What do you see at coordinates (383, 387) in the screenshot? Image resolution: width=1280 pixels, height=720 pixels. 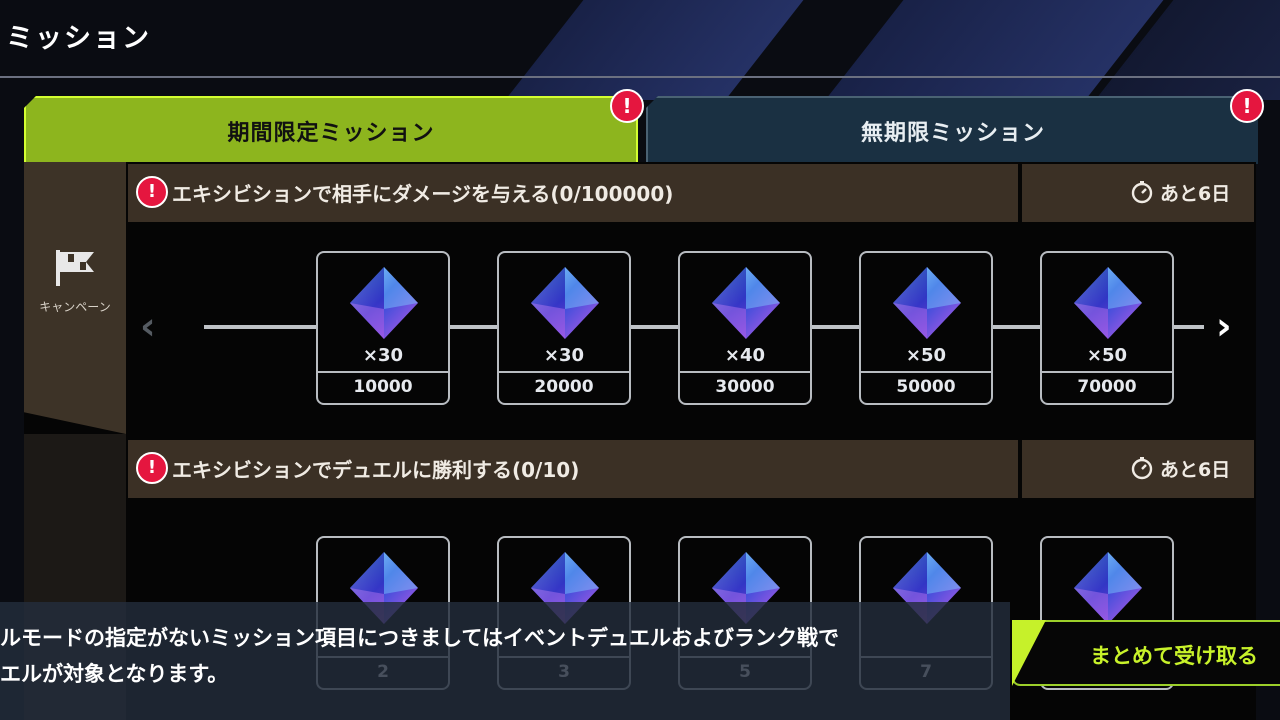 I see `reward-goal: 10000` at bounding box center [383, 387].